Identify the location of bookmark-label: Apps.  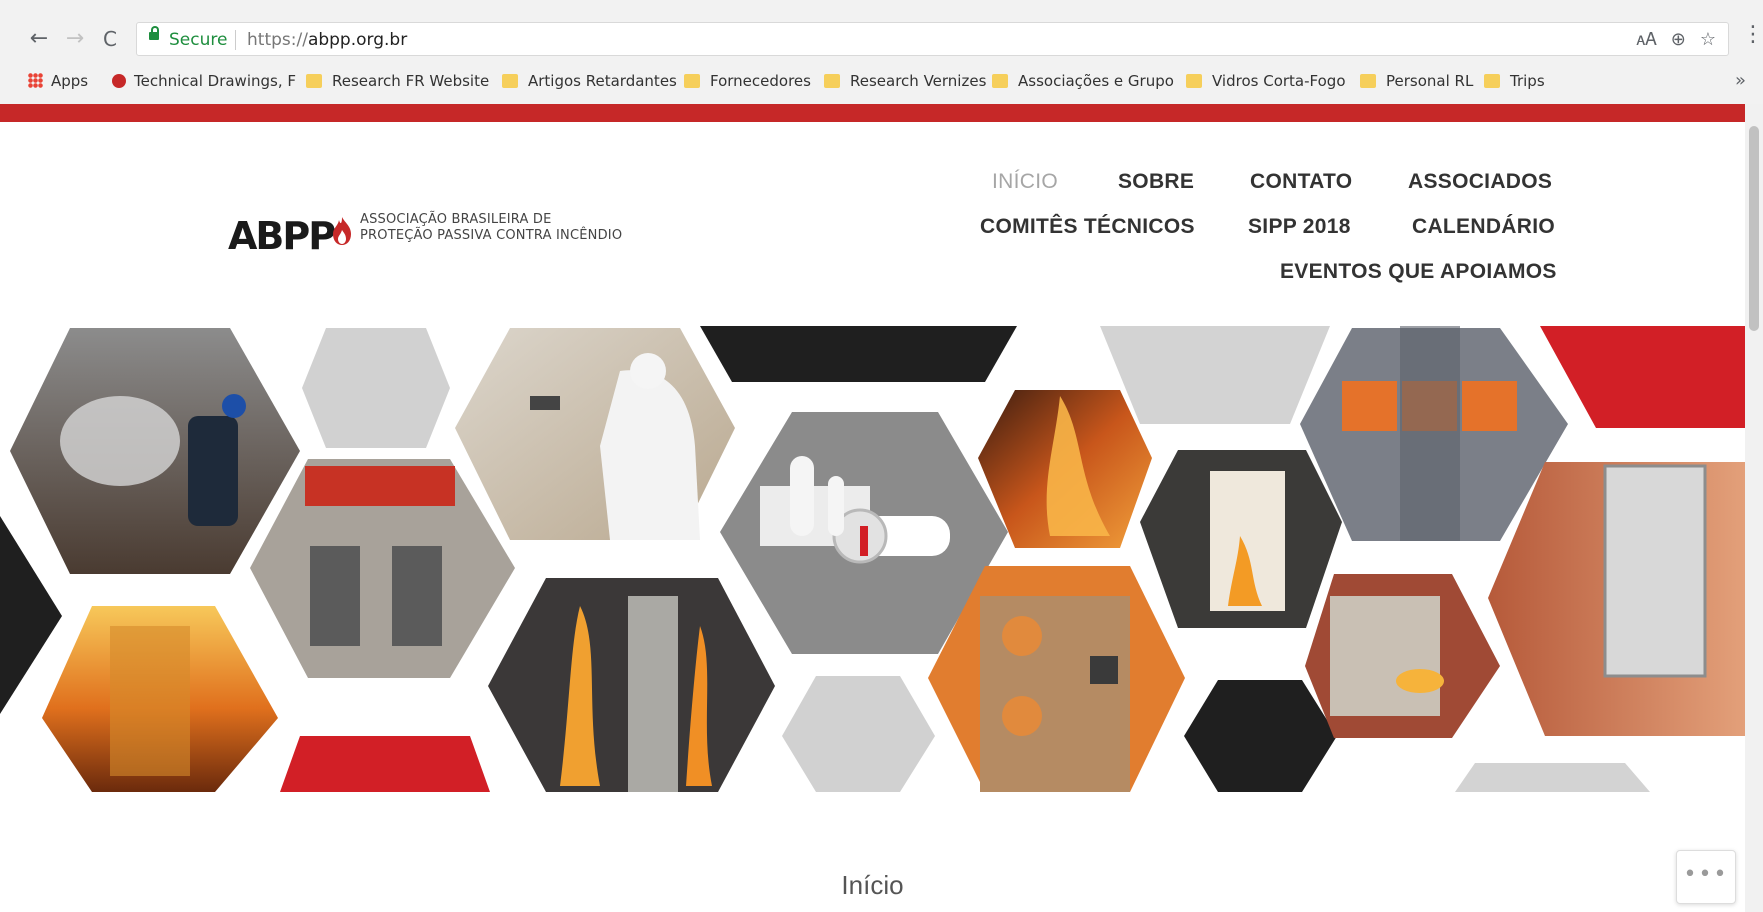
(70, 81).